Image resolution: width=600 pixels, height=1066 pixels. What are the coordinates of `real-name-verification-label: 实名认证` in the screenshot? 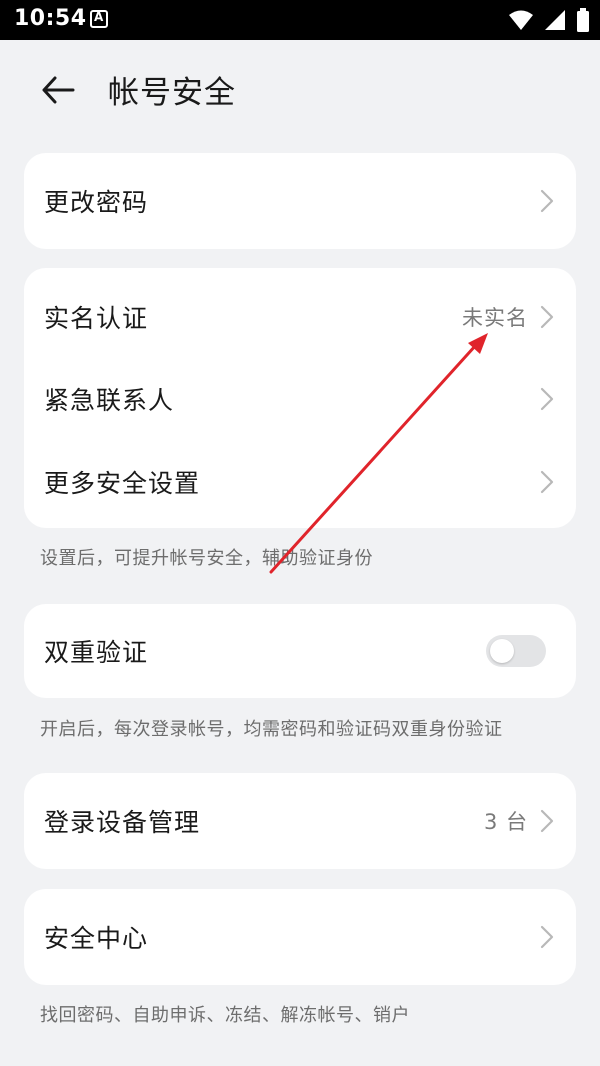 It's located at (96, 318).